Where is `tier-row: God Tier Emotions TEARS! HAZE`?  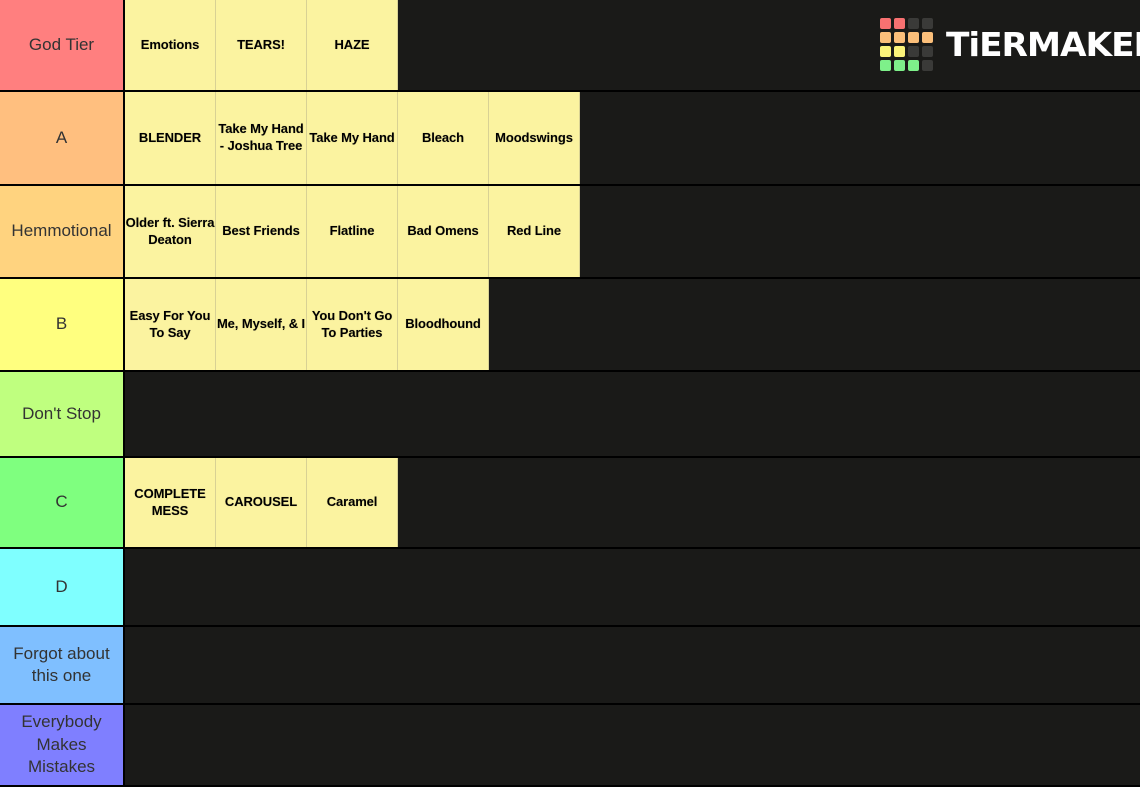
tier-row: God Tier Emotions TEARS! HAZE is located at coordinates (570, 46).